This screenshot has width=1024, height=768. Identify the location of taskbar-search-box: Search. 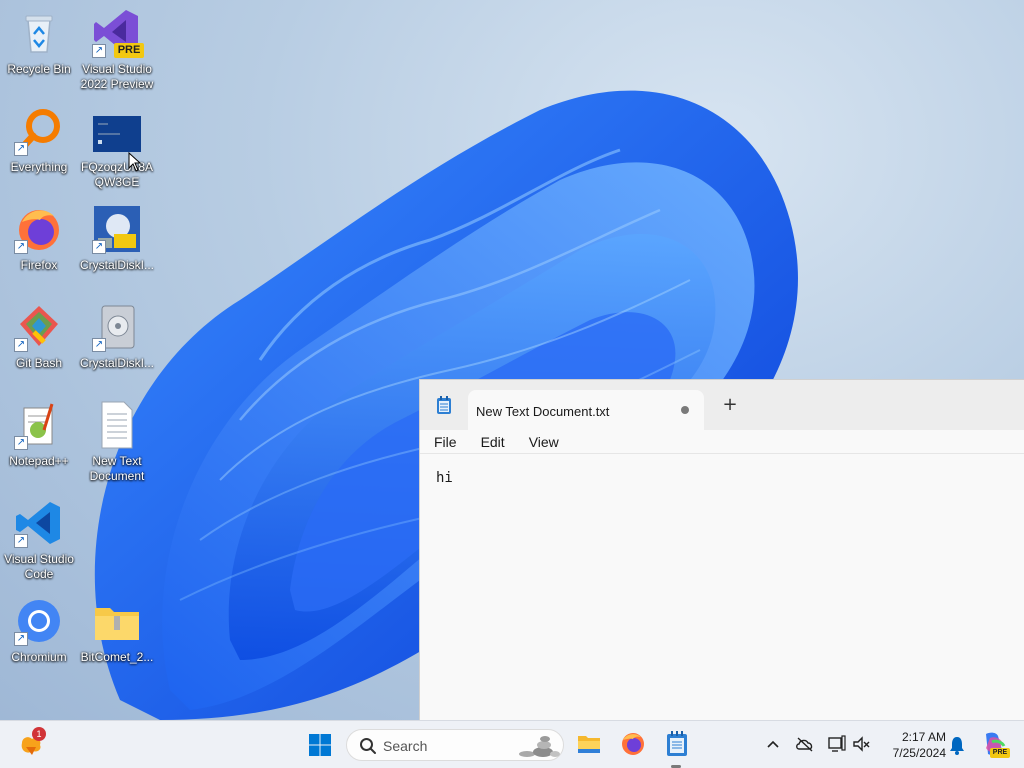
(455, 745).